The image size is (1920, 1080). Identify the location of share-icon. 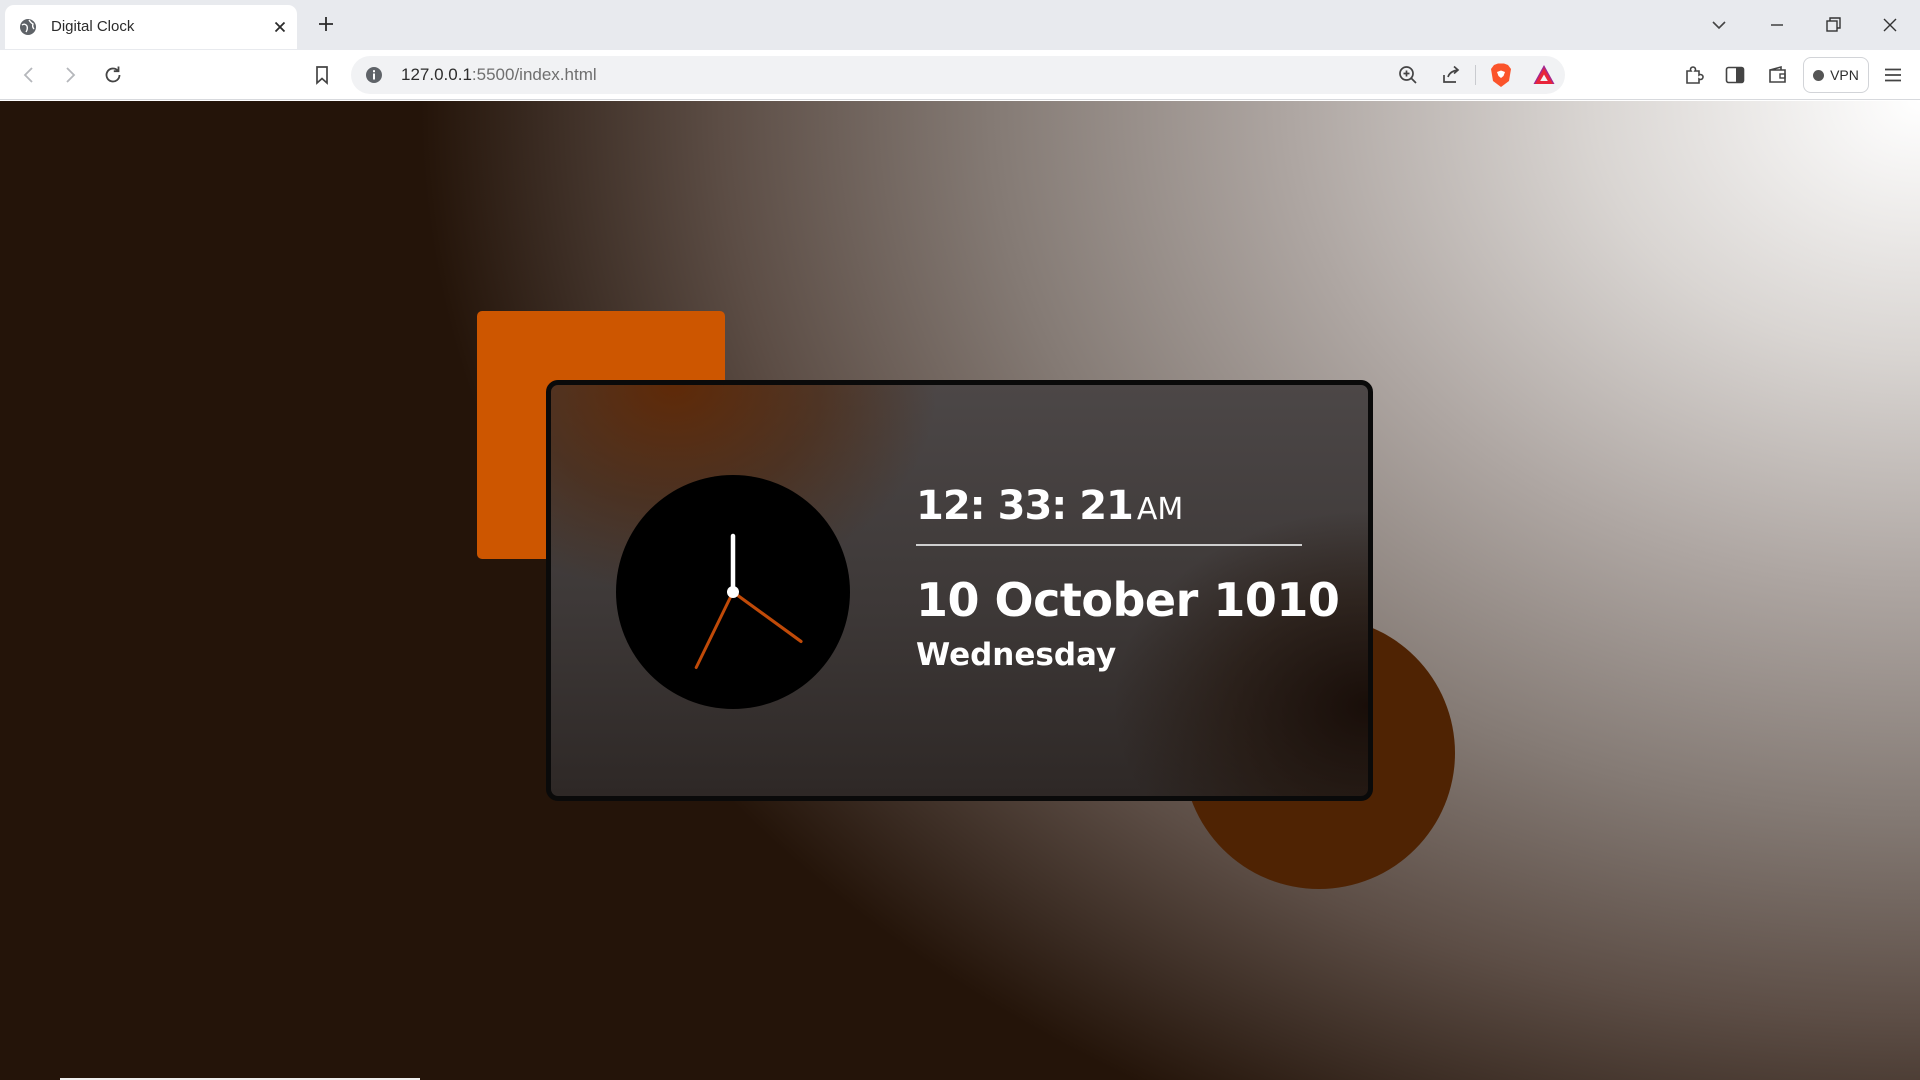
(1451, 75).